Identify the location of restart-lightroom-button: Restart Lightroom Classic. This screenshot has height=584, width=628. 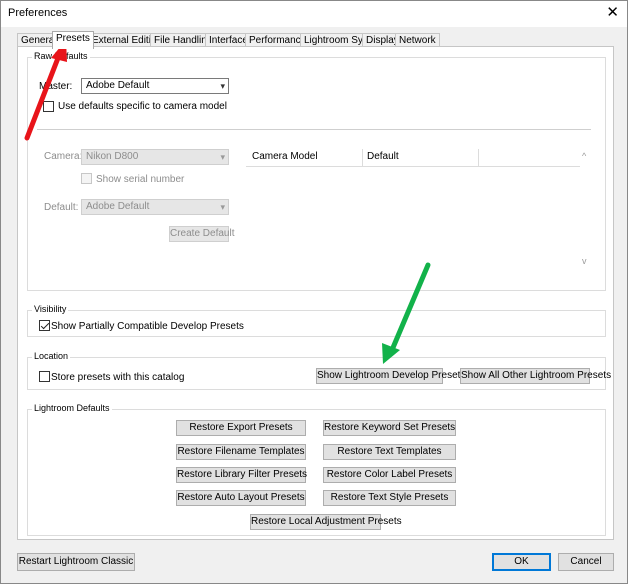
(76, 562).